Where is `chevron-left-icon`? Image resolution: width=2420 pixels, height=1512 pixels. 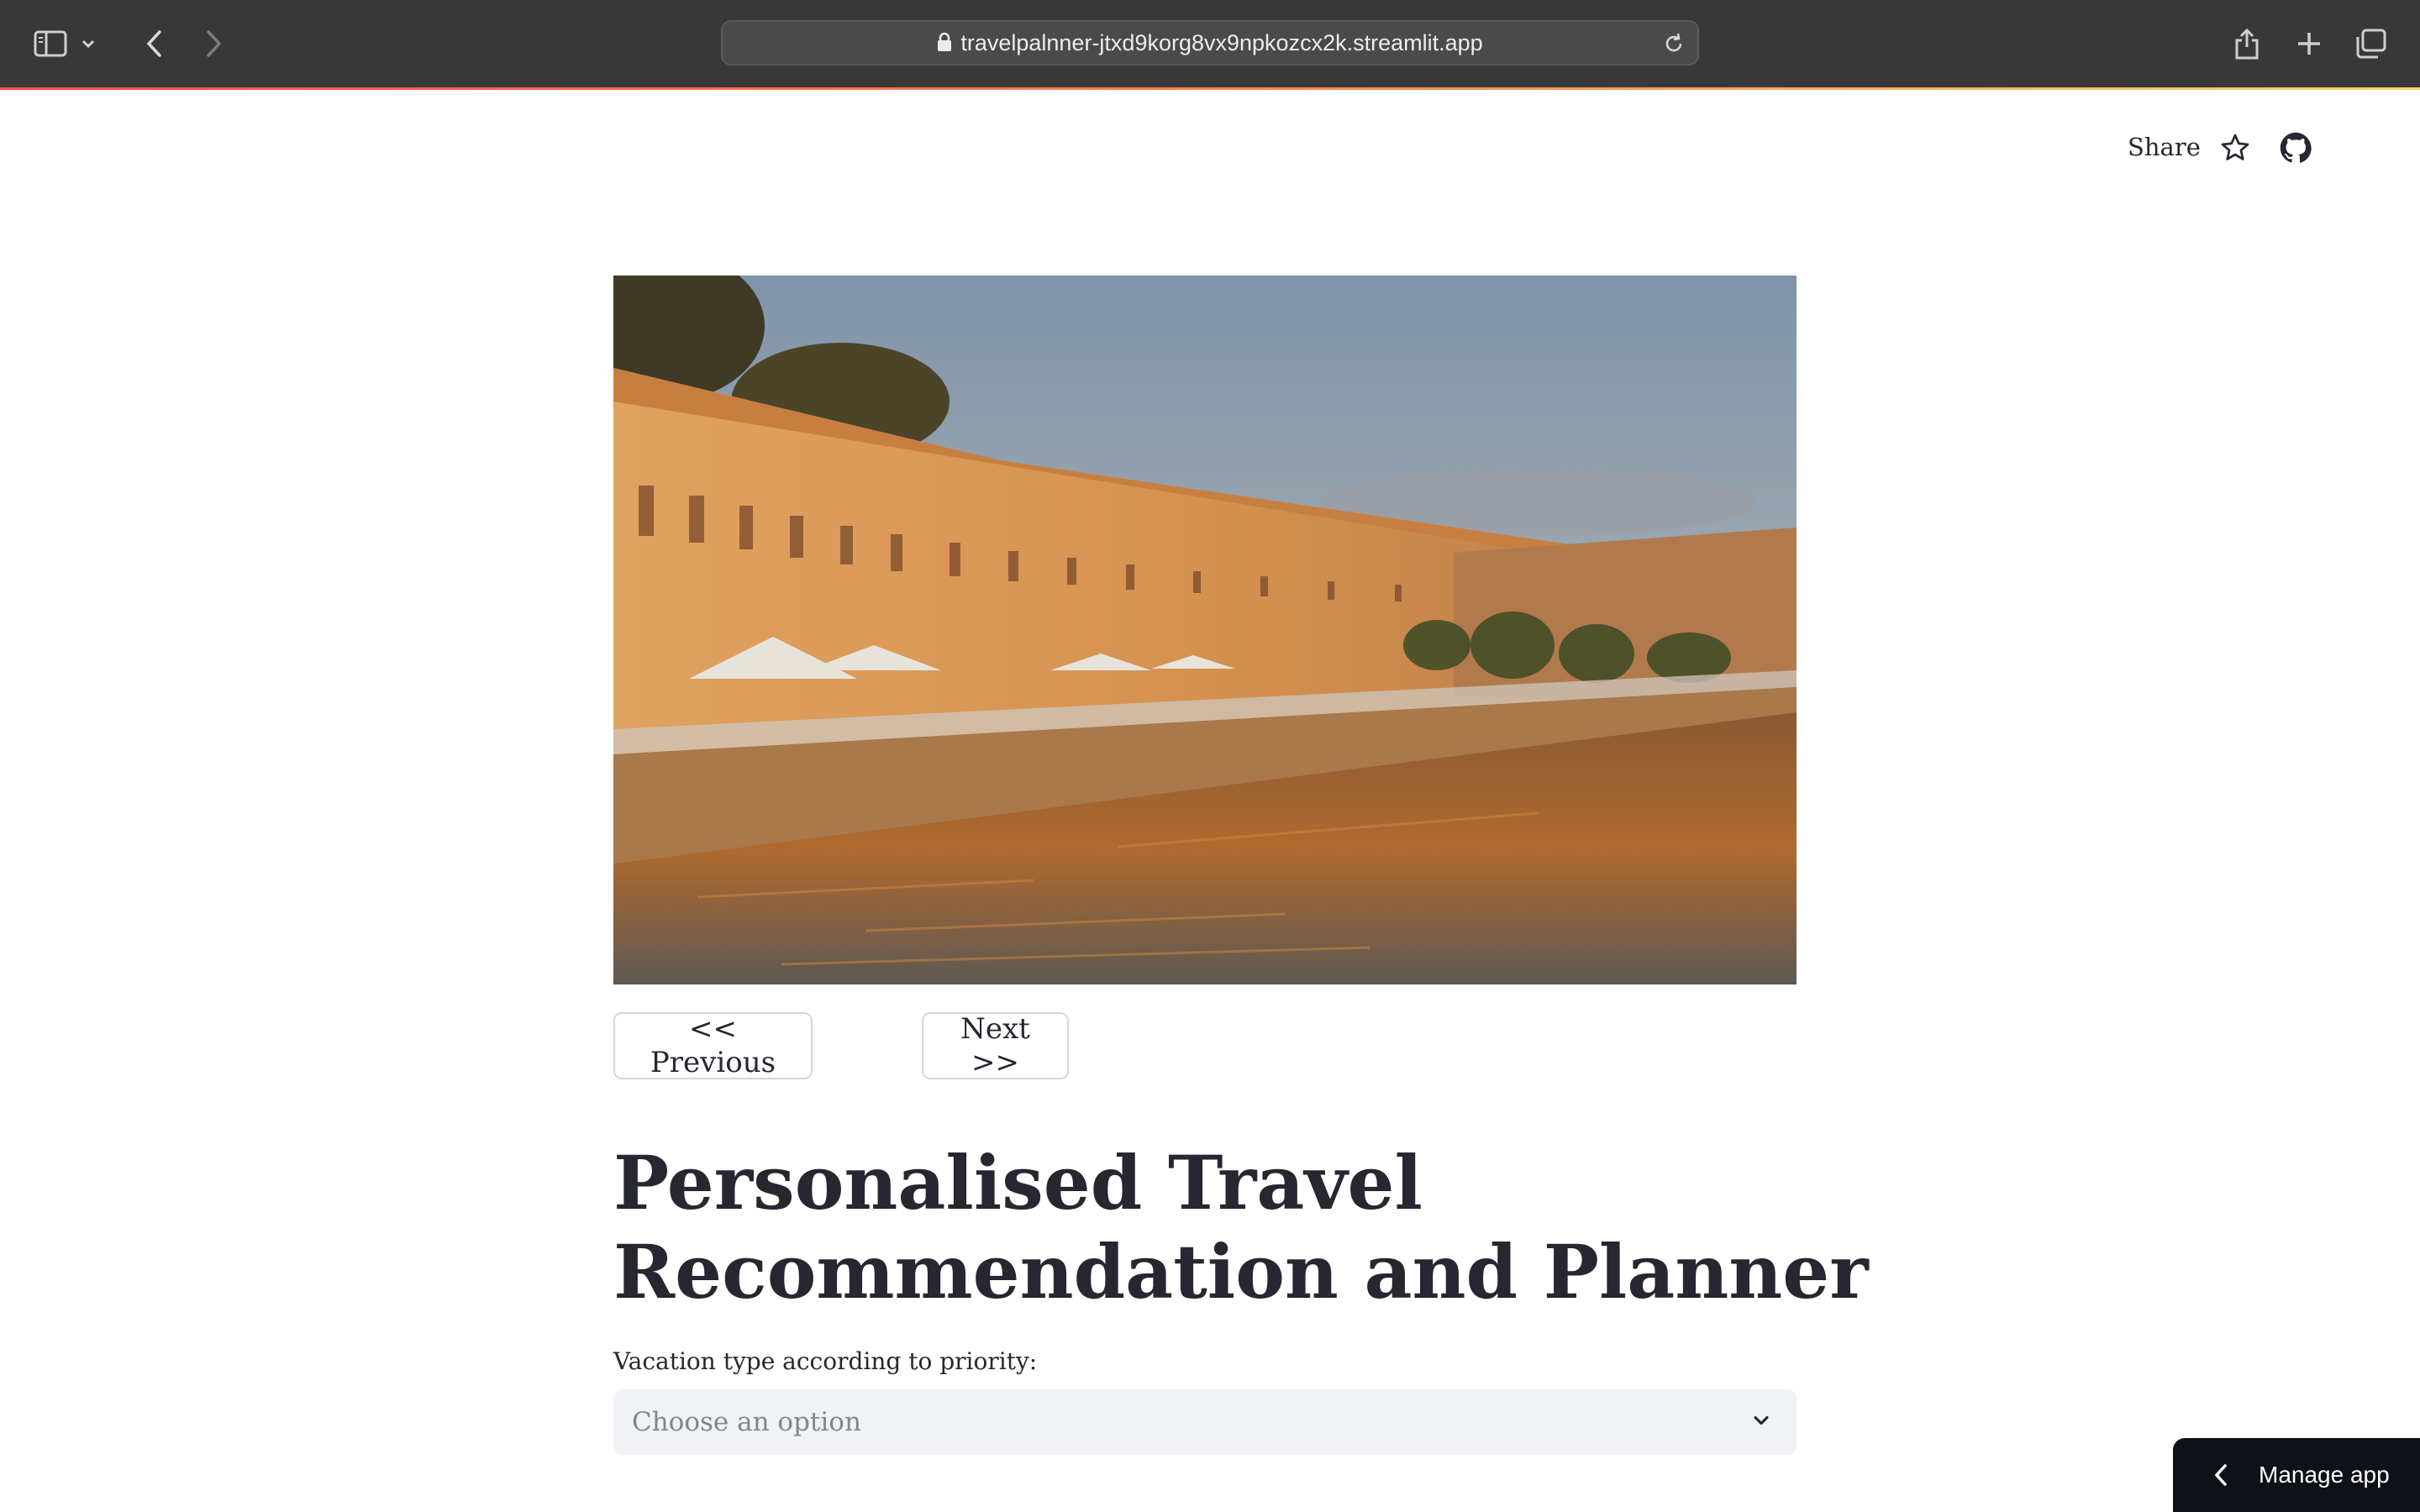 chevron-left-icon is located at coordinates (2220, 1478).